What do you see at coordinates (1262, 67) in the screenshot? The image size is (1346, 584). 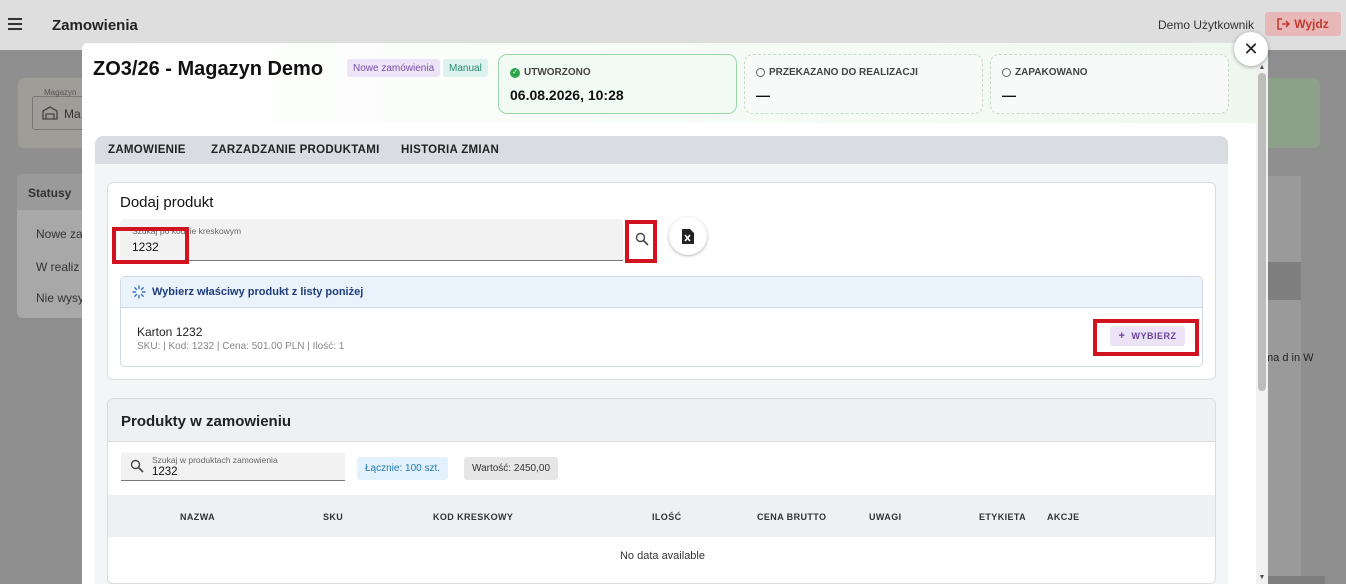 I see `scroll-up-icon: ▲` at bounding box center [1262, 67].